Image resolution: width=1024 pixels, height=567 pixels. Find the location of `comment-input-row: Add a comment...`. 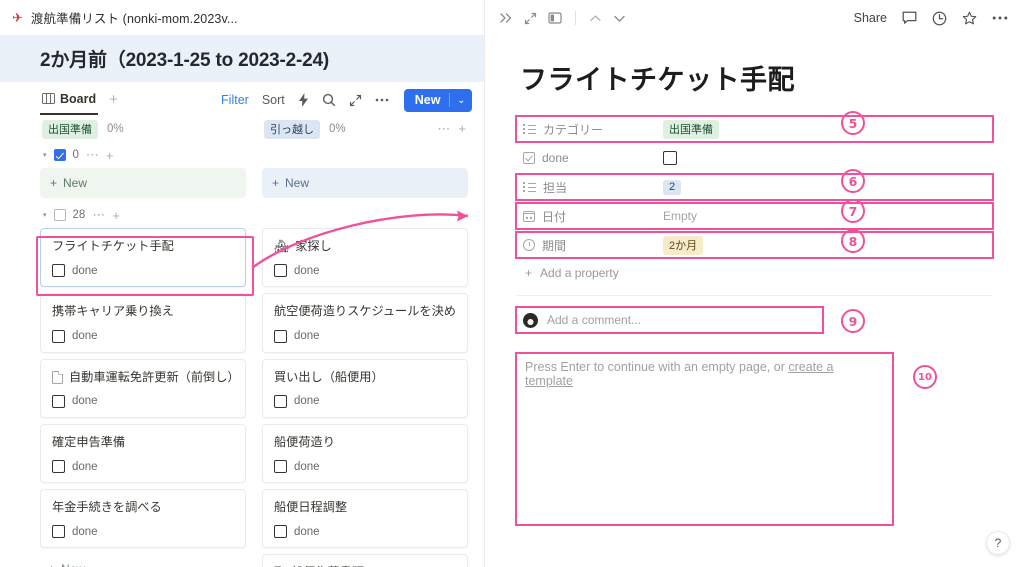

comment-input-row: Add a comment... is located at coordinates (669, 320).